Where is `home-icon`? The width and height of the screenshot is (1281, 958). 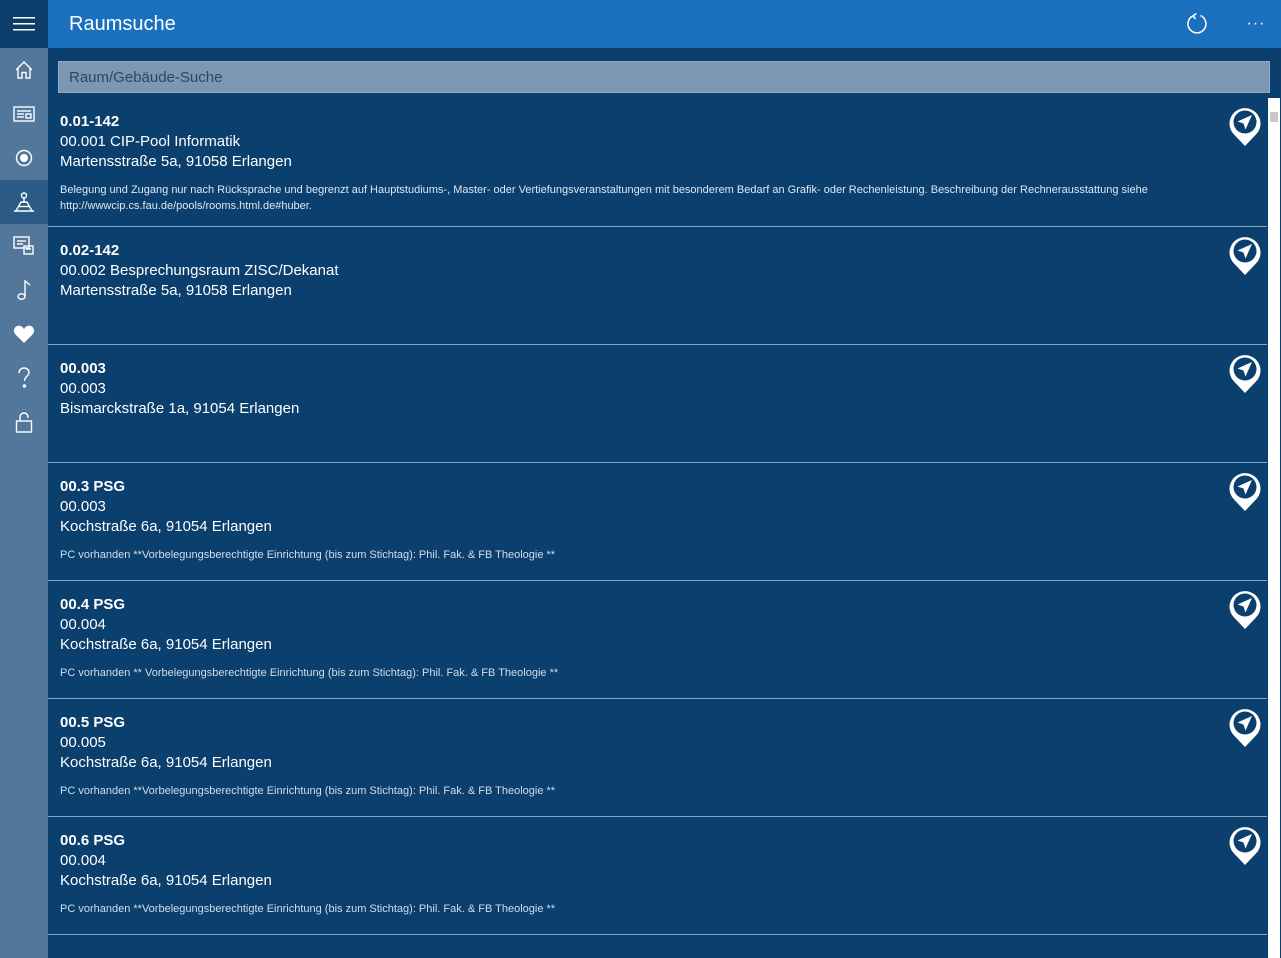
home-icon is located at coordinates (24, 70).